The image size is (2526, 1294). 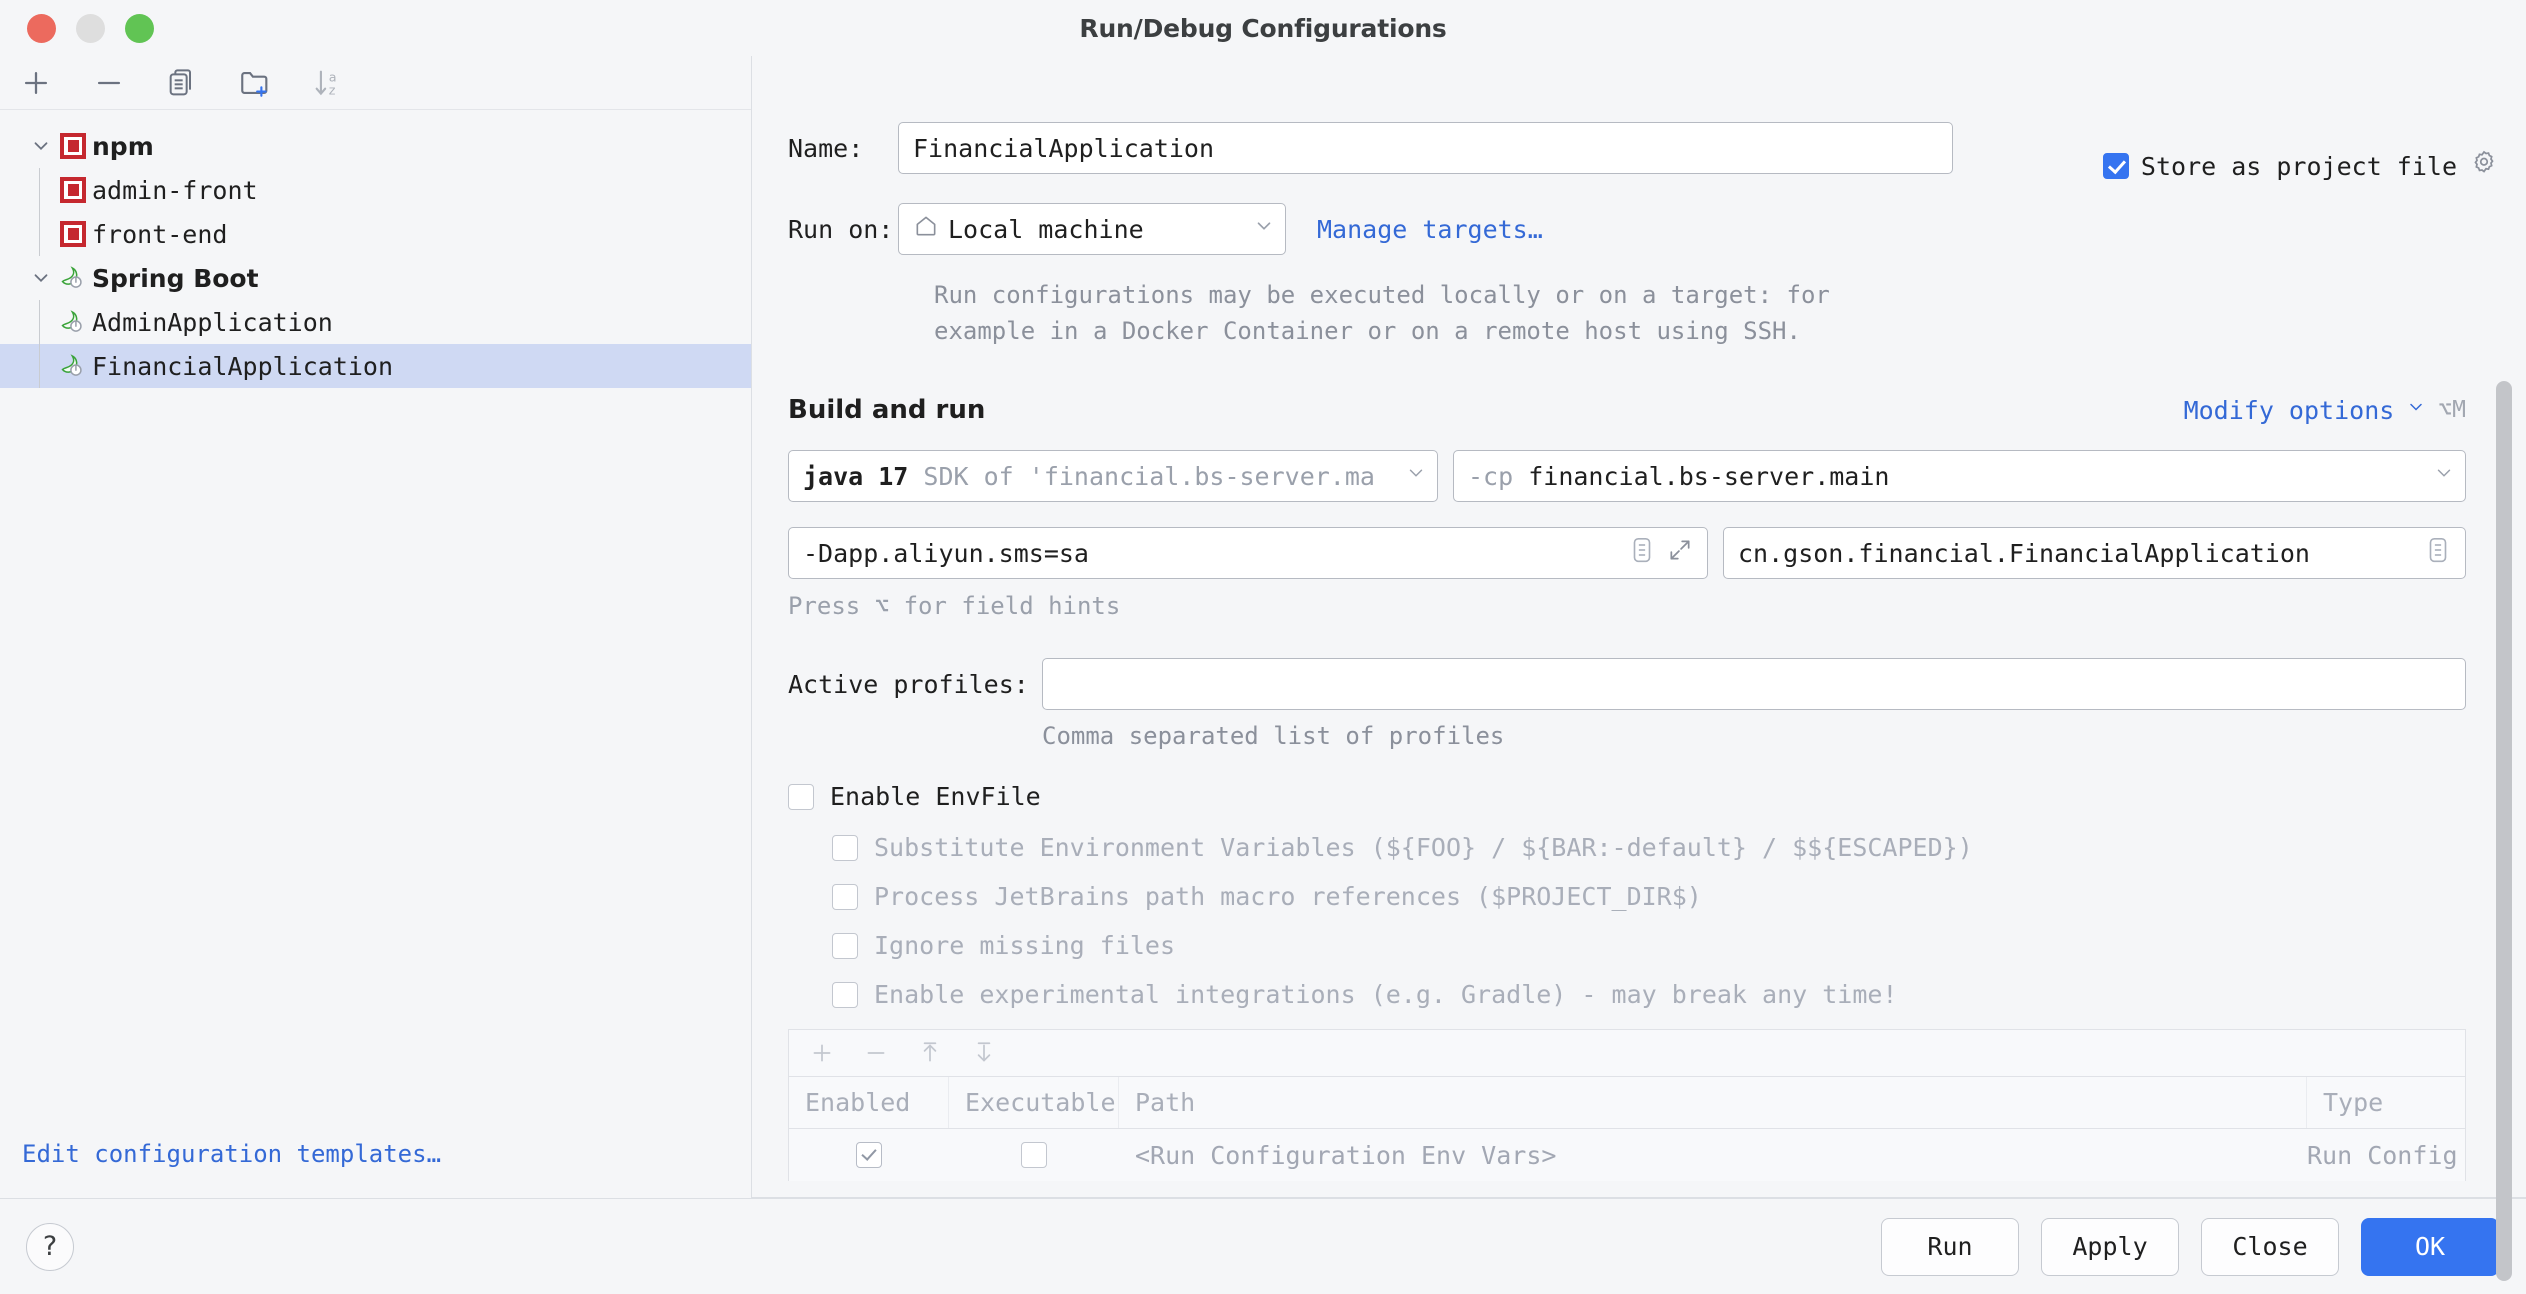 I want to click on tree-item-front-end: front-end, so click(x=375, y=234).